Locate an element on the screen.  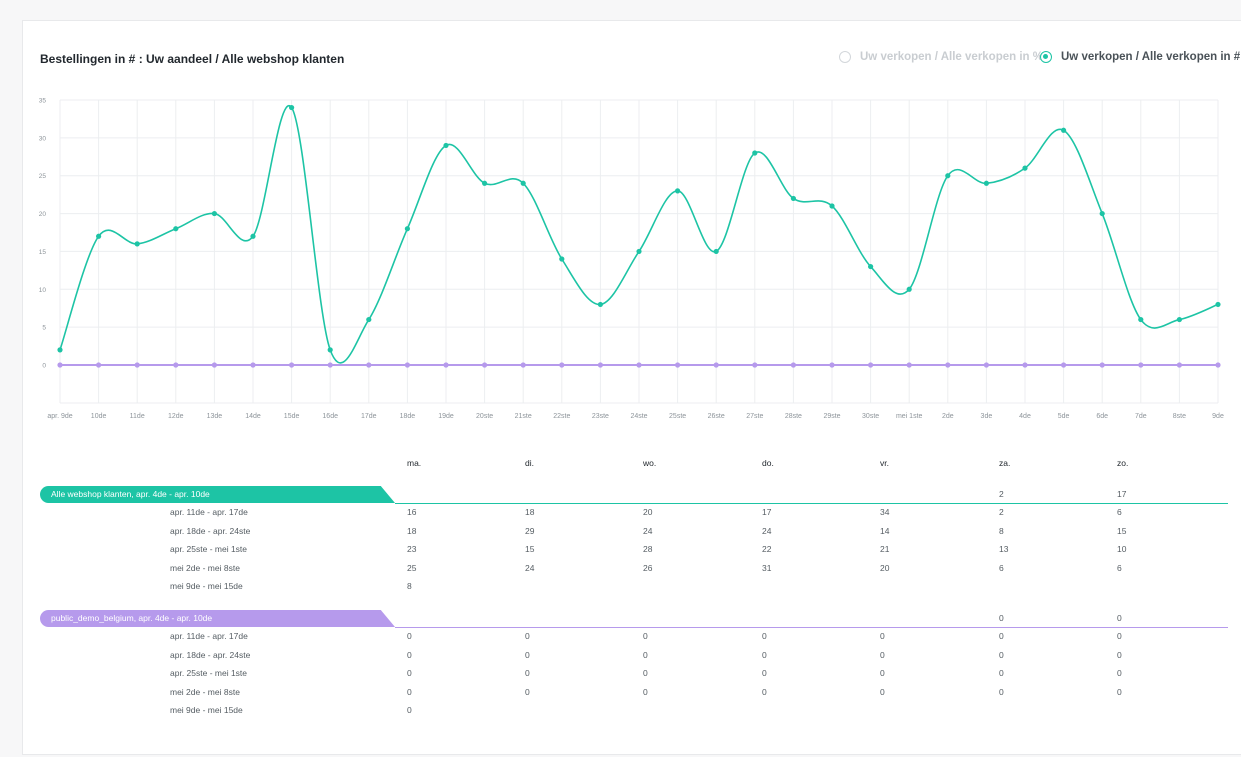
table-cell: 24 is located at coordinates (767, 530).